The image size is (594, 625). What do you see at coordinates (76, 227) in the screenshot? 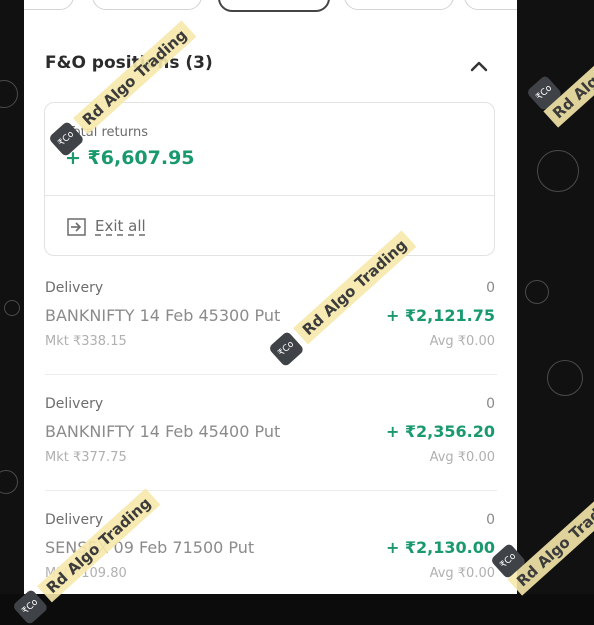
I see `exit-arrow-icon` at bounding box center [76, 227].